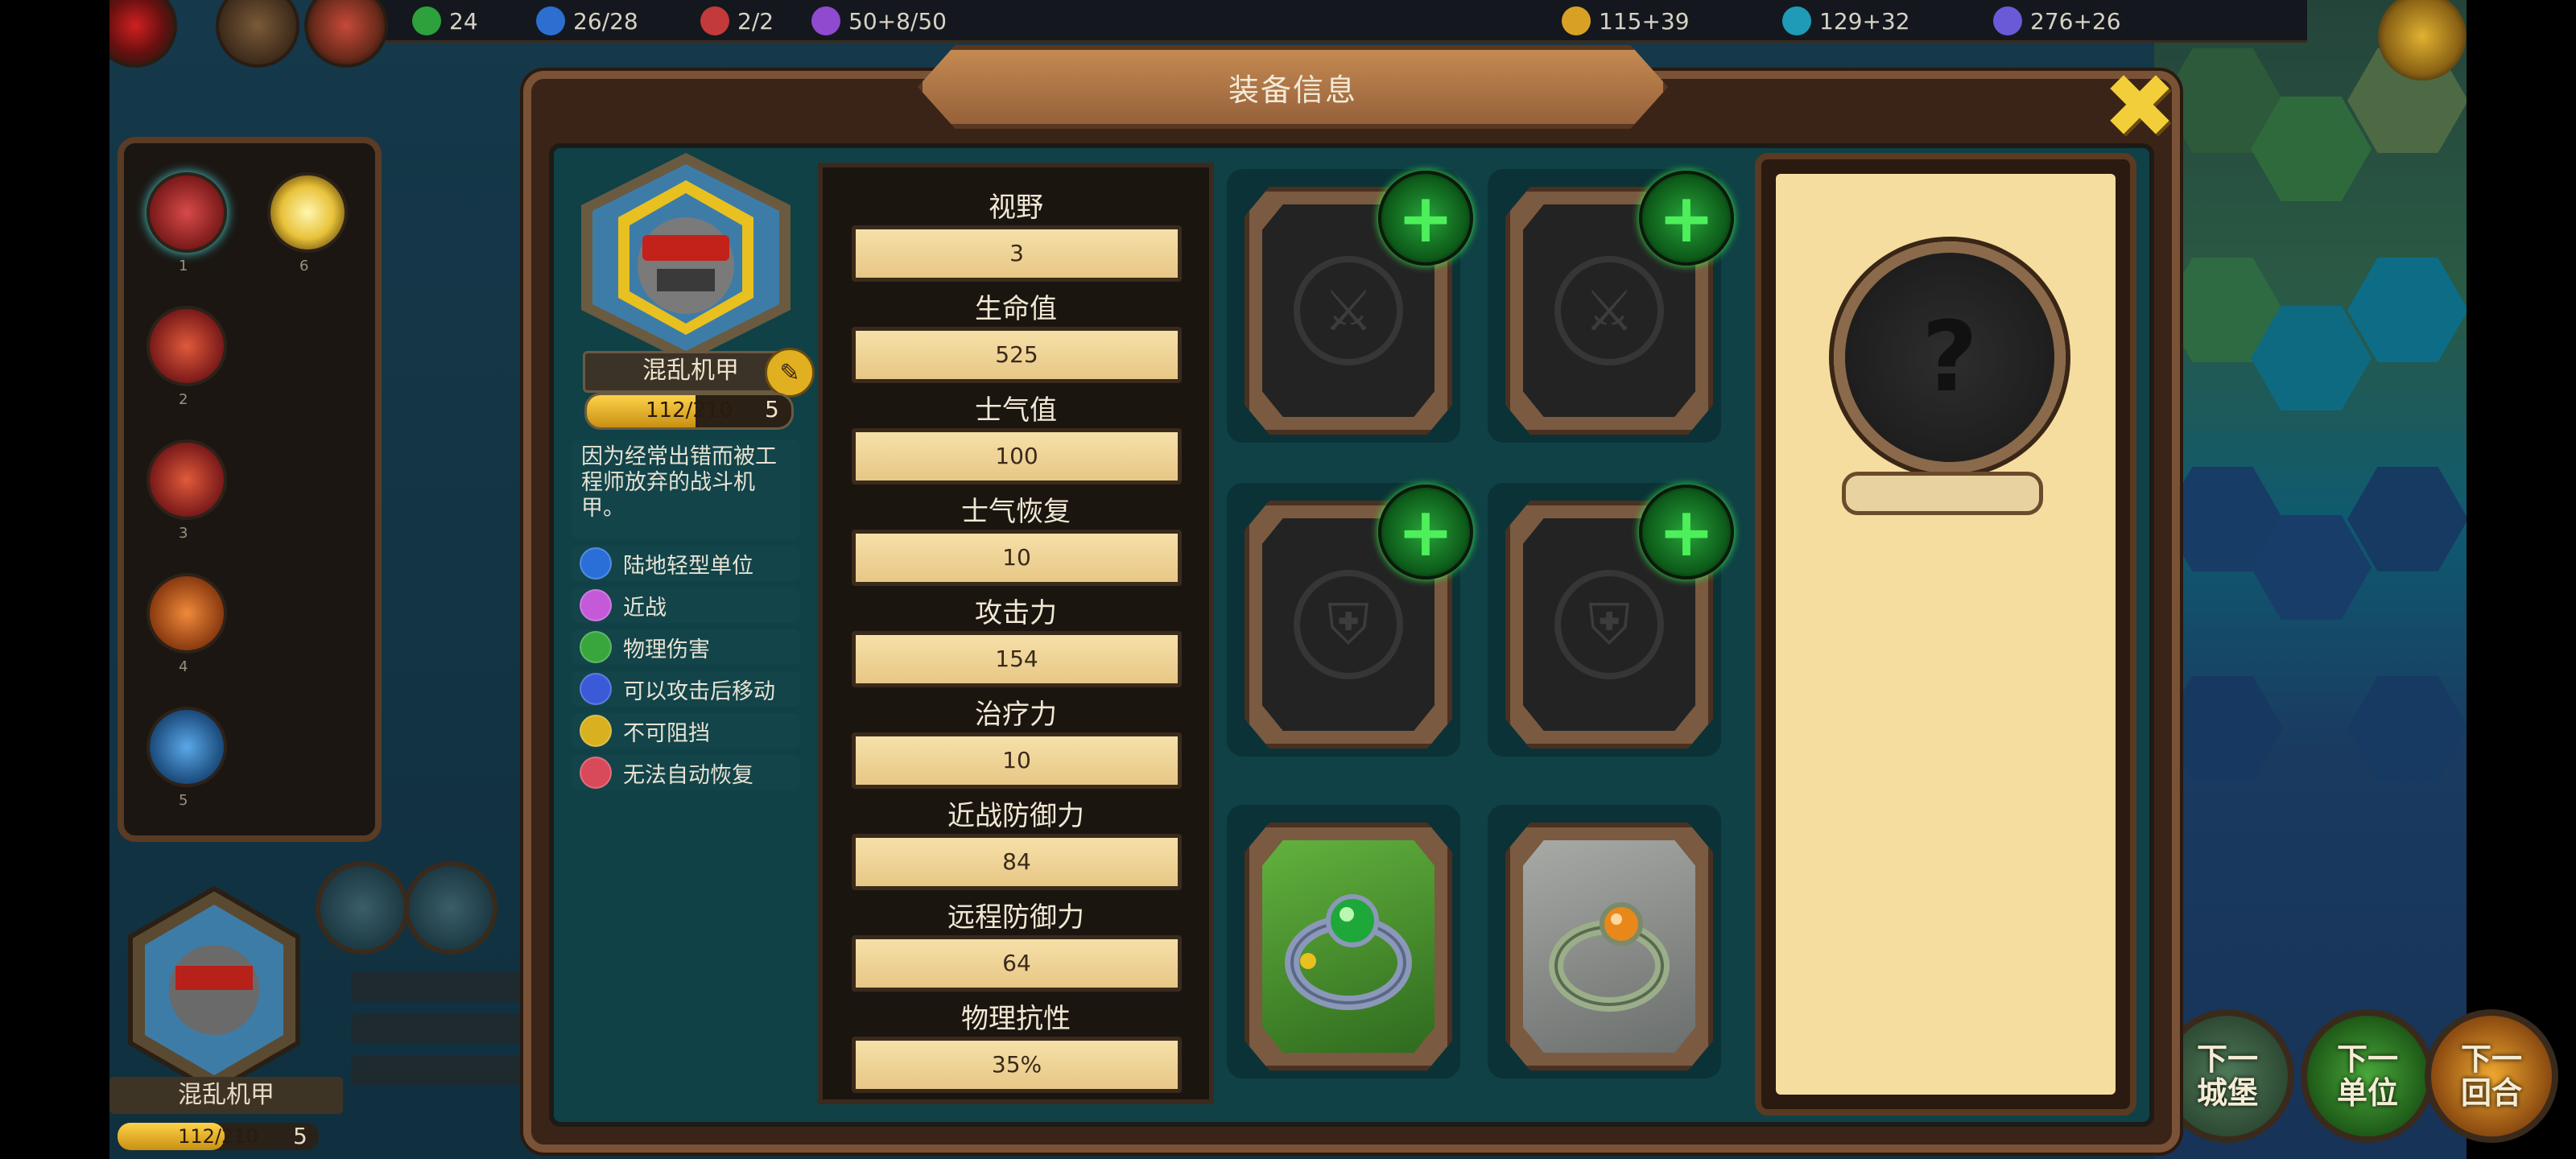 The width and height of the screenshot is (2576, 1159). What do you see at coordinates (596, 563) in the screenshot?
I see `land-light-unit-icon` at bounding box center [596, 563].